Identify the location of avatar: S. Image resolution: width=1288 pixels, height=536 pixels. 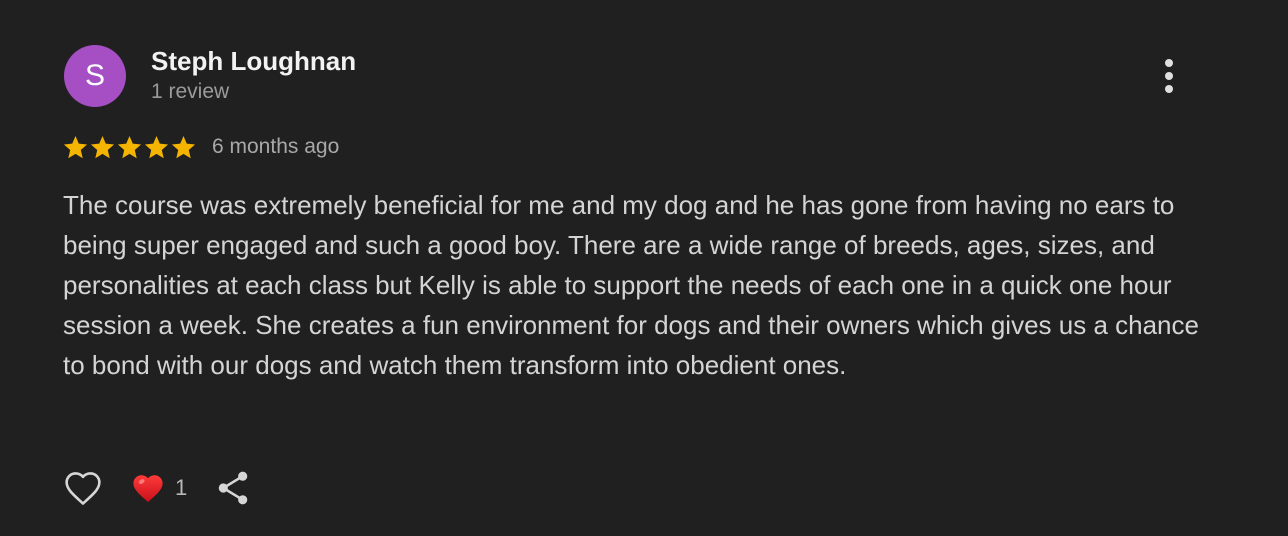
(95, 76).